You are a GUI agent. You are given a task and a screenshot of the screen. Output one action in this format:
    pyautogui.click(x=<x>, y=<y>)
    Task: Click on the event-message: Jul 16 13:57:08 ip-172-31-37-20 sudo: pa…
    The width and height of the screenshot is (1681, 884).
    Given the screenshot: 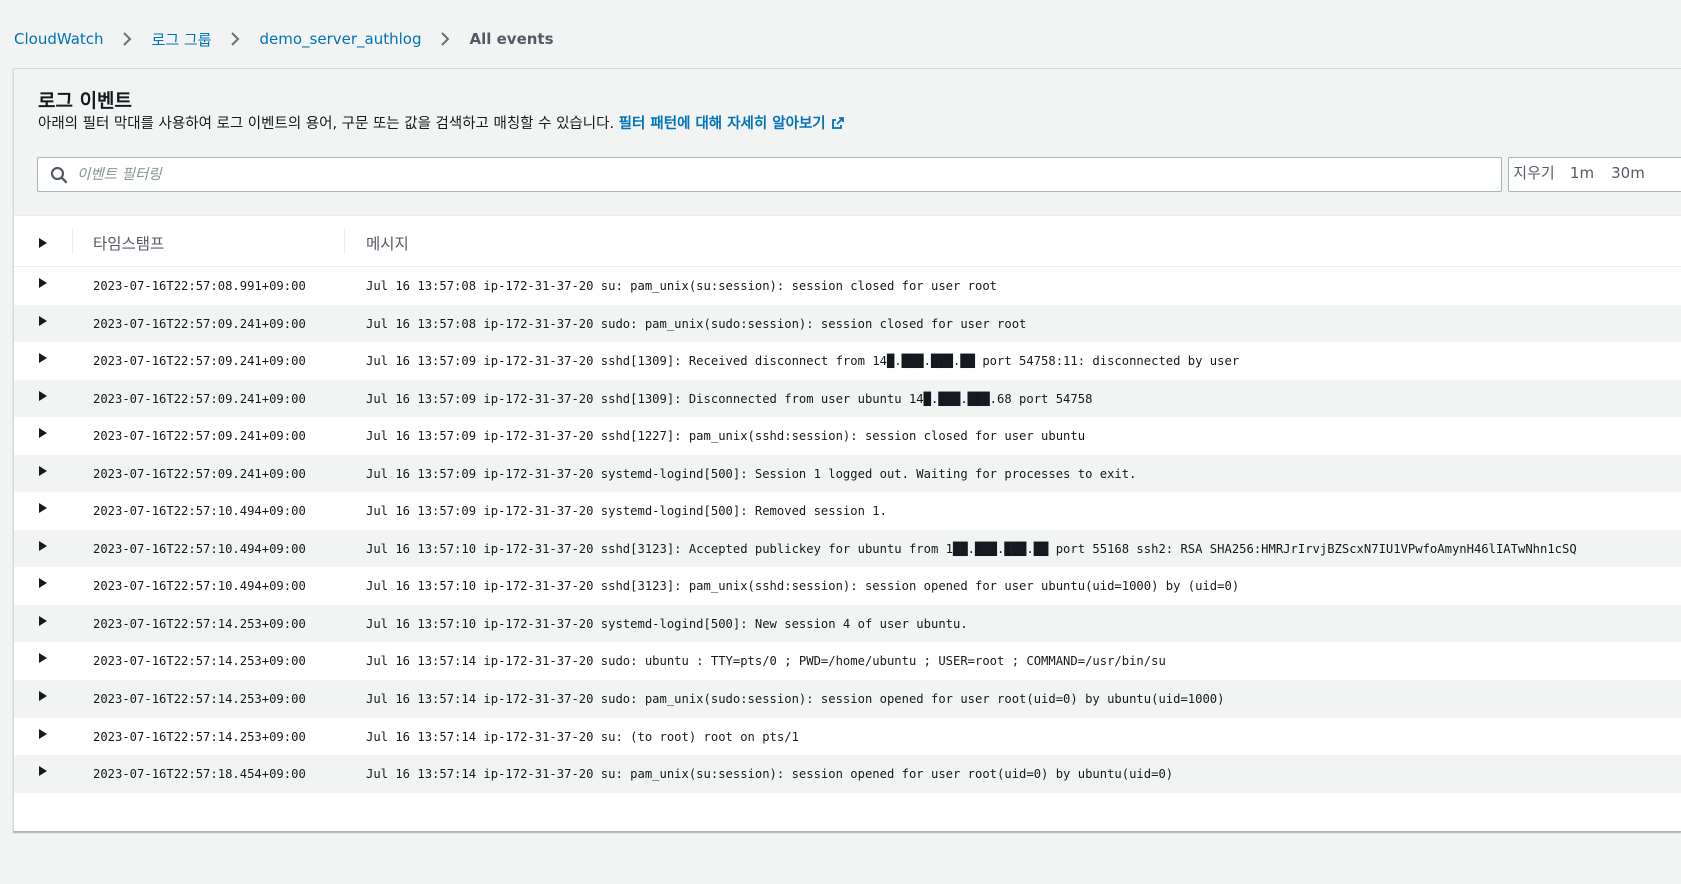 What is the action you would take?
    pyautogui.click(x=696, y=323)
    